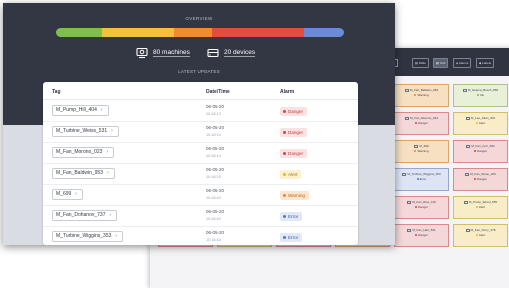  Describe the element at coordinates (240, 53) in the screenshot. I see `devices-count-link: 20 devices` at that location.